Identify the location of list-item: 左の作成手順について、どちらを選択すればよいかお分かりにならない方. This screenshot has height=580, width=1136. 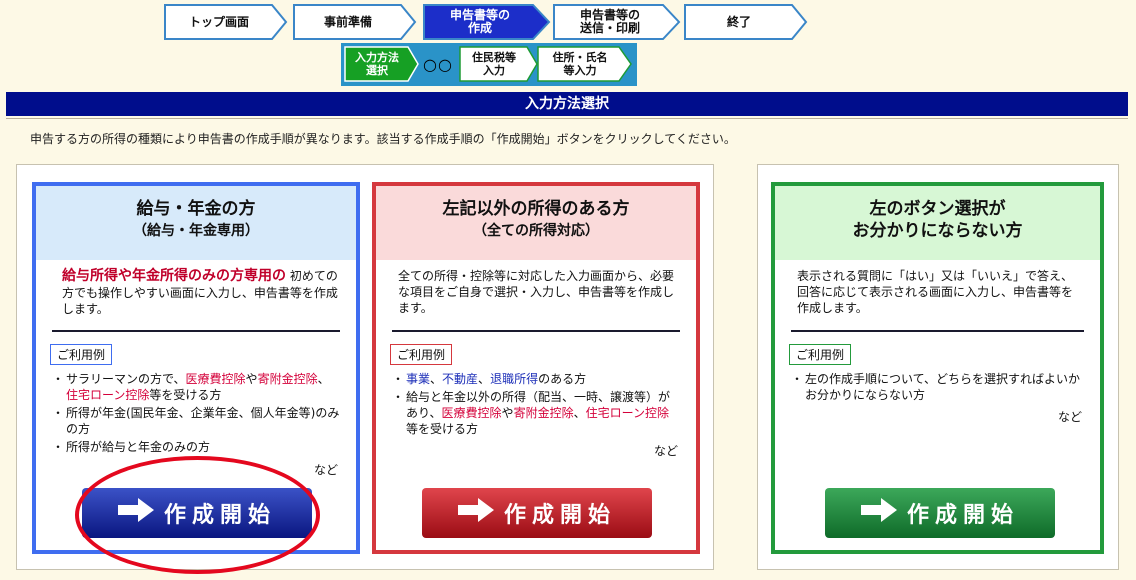
(937, 387).